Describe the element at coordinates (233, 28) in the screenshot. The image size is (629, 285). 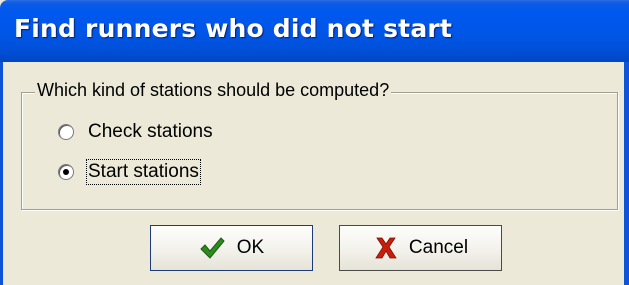
I see `dialog-title: Find runners who did not start` at that location.